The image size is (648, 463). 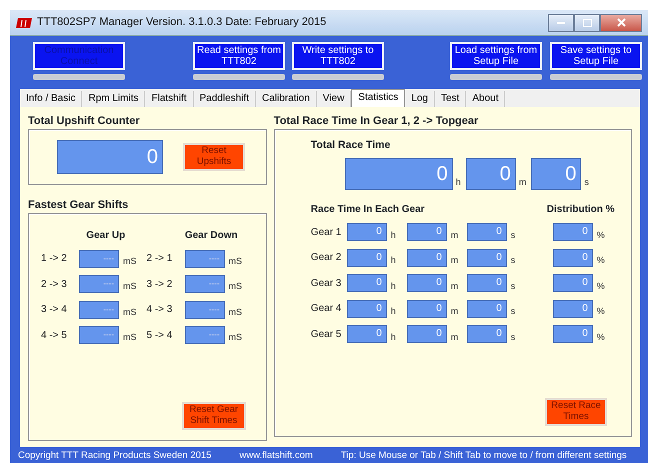 I want to click on reset-button: Reset Gear Shift Times, so click(x=214, y=416).